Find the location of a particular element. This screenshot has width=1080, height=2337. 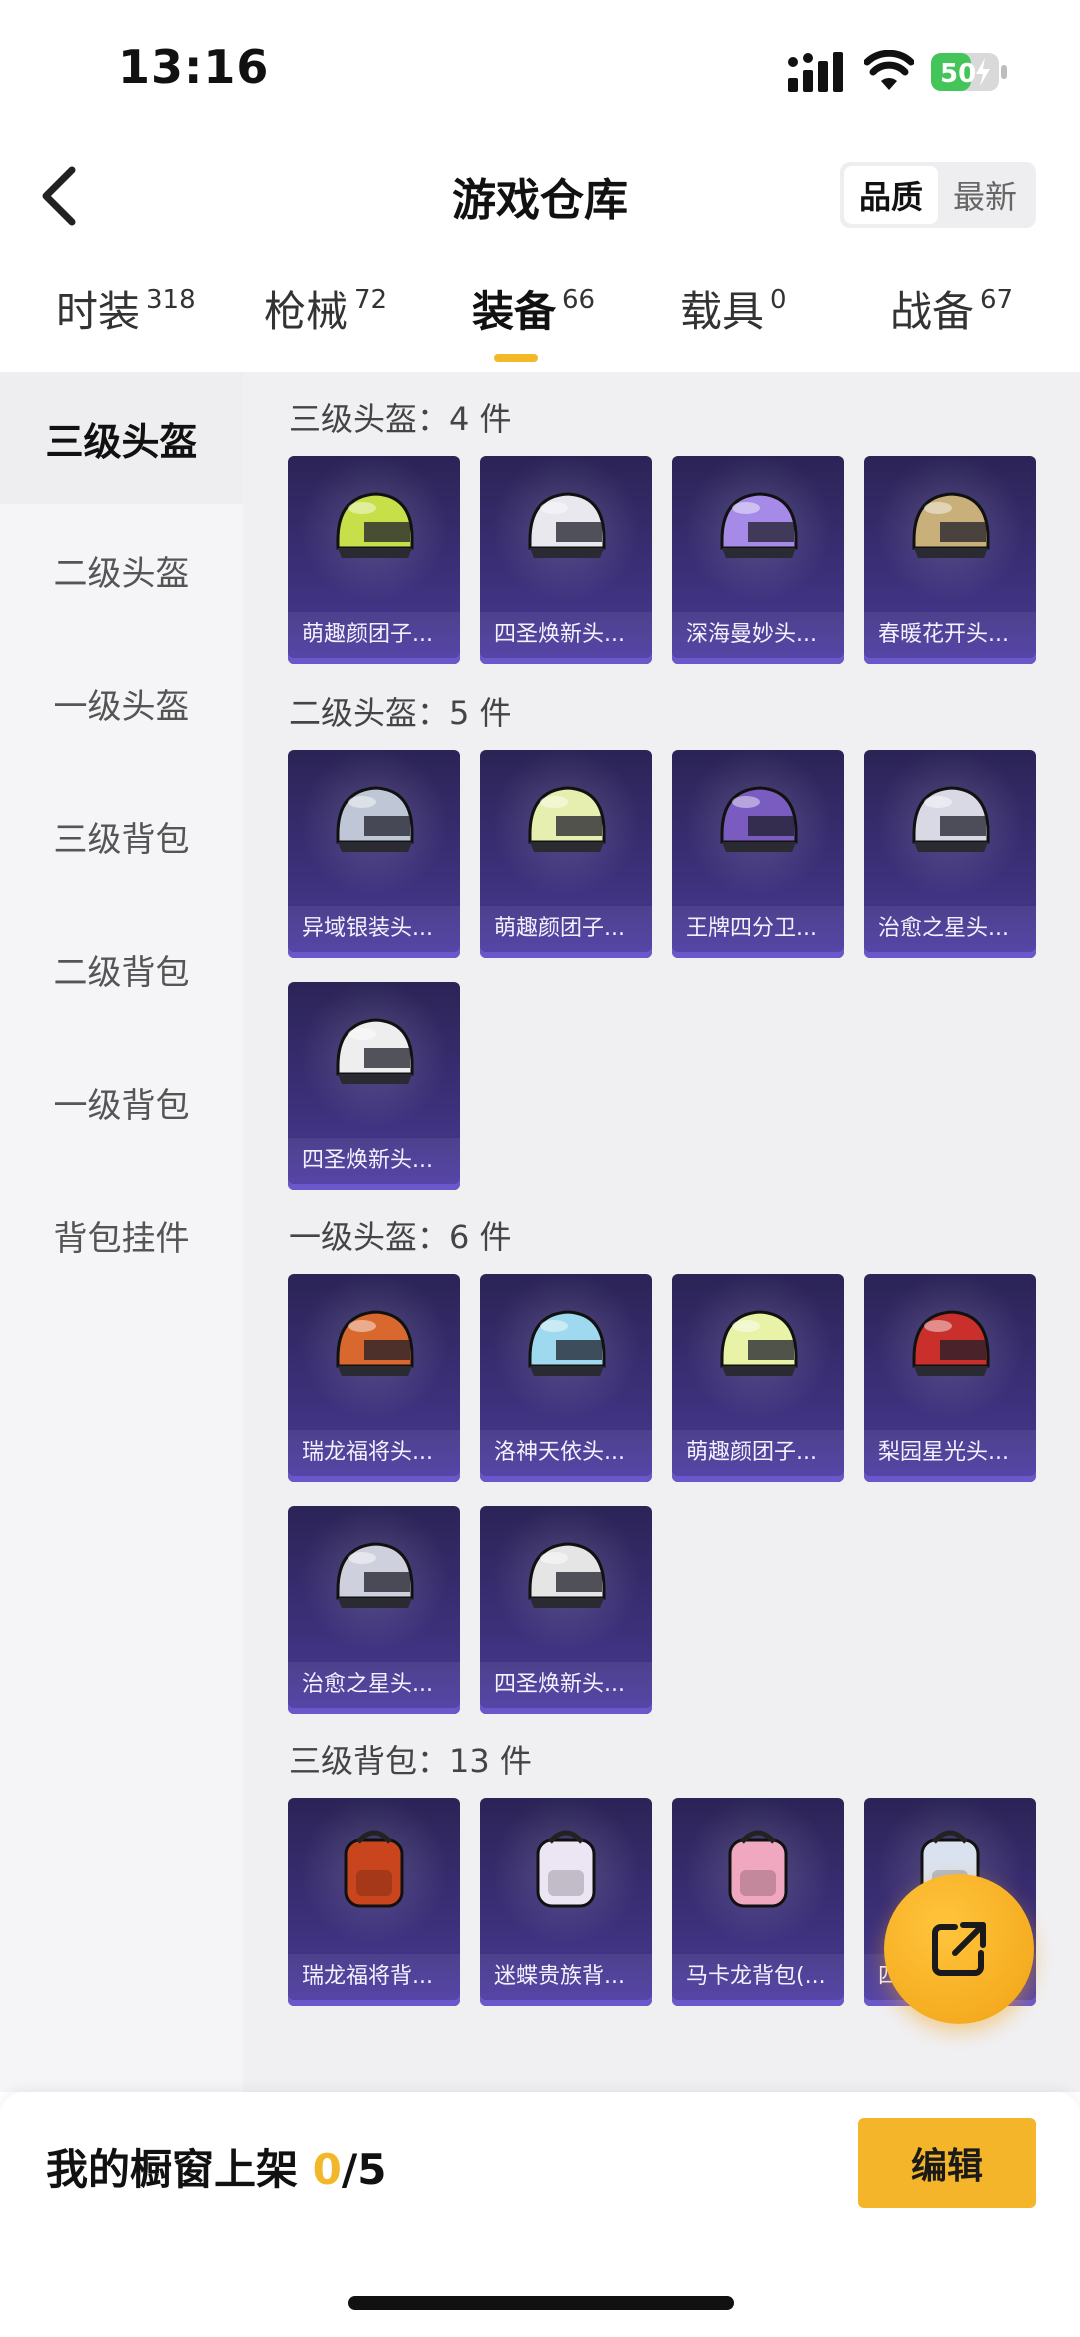

tab-vehicles: 载具 0 is located at coordinates (733, 308).